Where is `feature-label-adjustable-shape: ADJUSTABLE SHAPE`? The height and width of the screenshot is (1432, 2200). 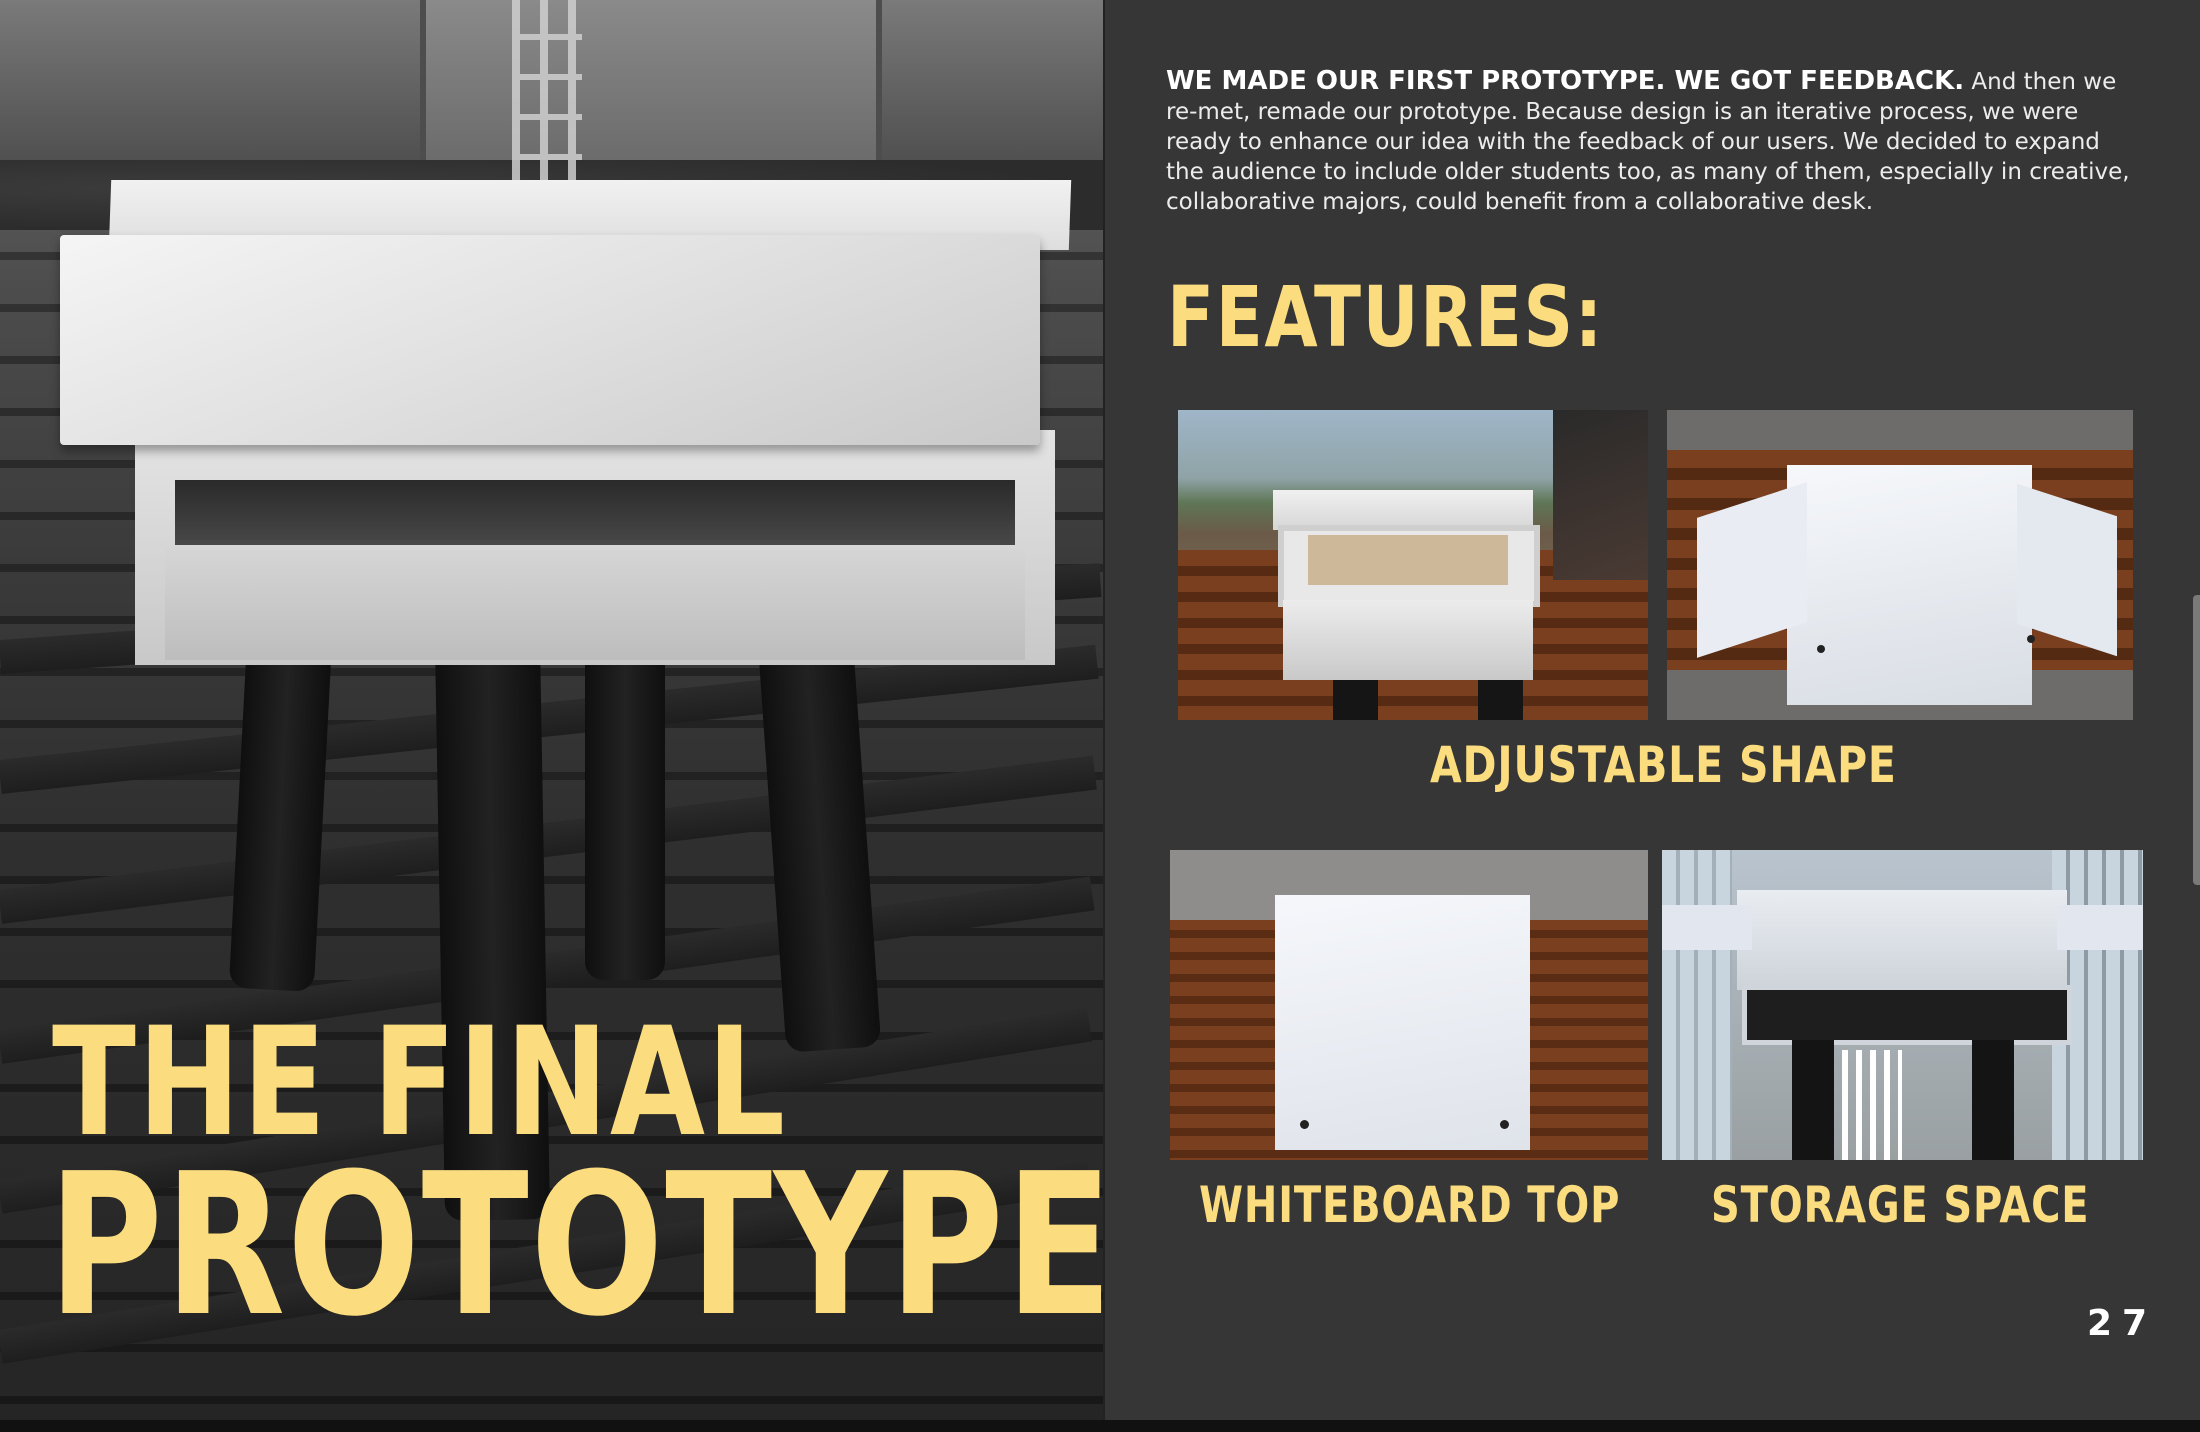 feature-label-adjustable-shape: ADJUSTABLE SHAPE is located at coordinates (1663, 765).